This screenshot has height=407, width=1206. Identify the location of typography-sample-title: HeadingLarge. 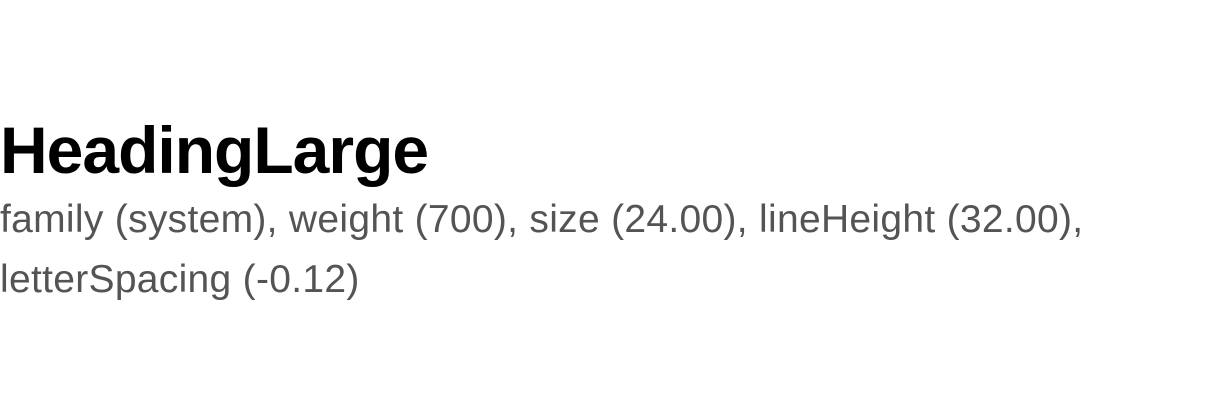
(214, 150).